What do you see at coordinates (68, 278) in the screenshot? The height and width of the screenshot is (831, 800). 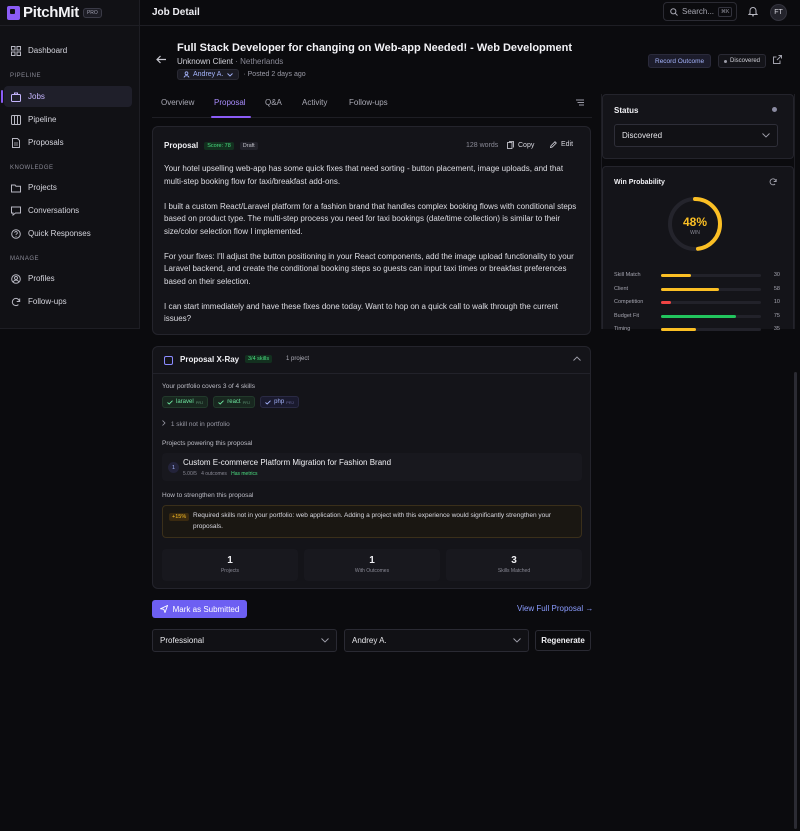 I see `sidebar-item-profiles: Profiles` at bounding box center [68, 278].